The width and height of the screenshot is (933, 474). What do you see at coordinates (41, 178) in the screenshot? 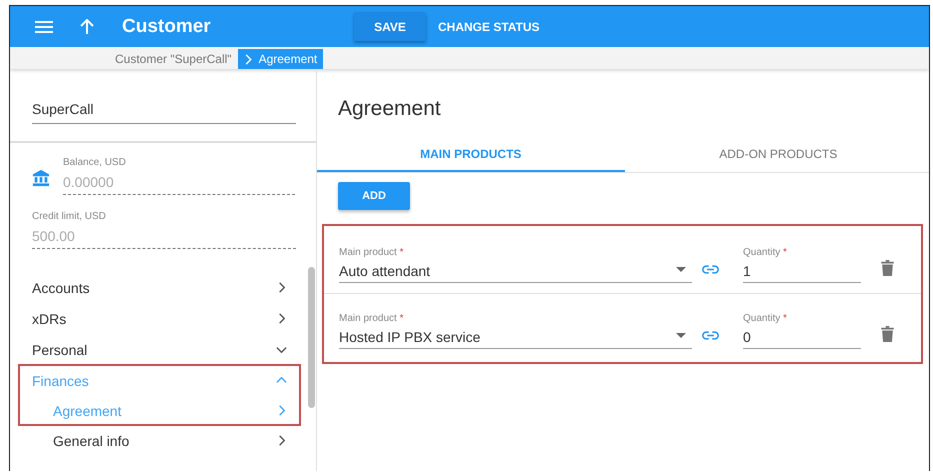
I see `bank-icon` at bounding box center [41, 178].